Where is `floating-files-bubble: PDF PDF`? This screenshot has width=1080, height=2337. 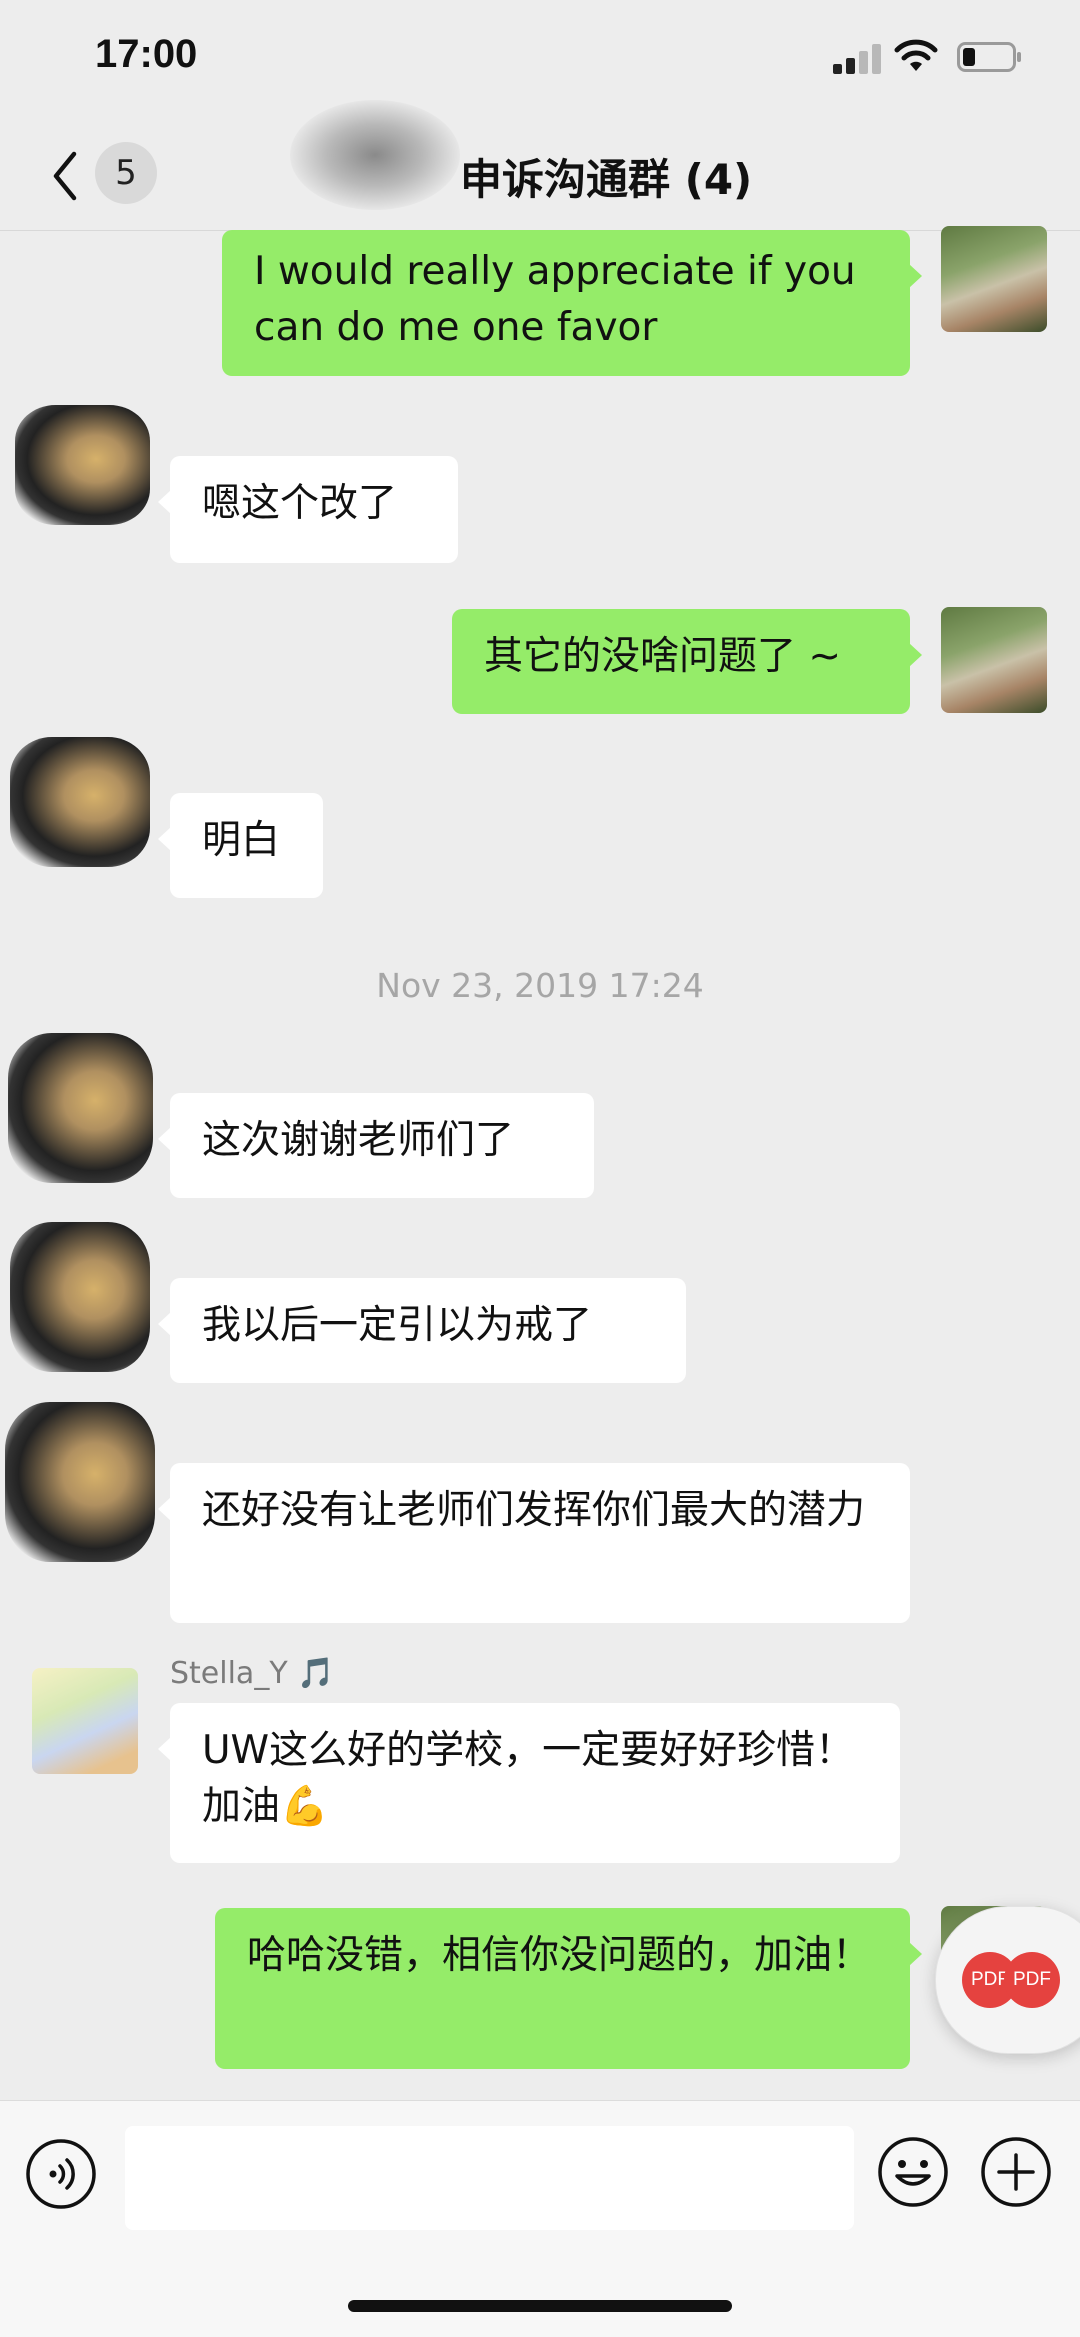
floating-files-bubble: PDF PDF is located at coordinates (1007, 1980).